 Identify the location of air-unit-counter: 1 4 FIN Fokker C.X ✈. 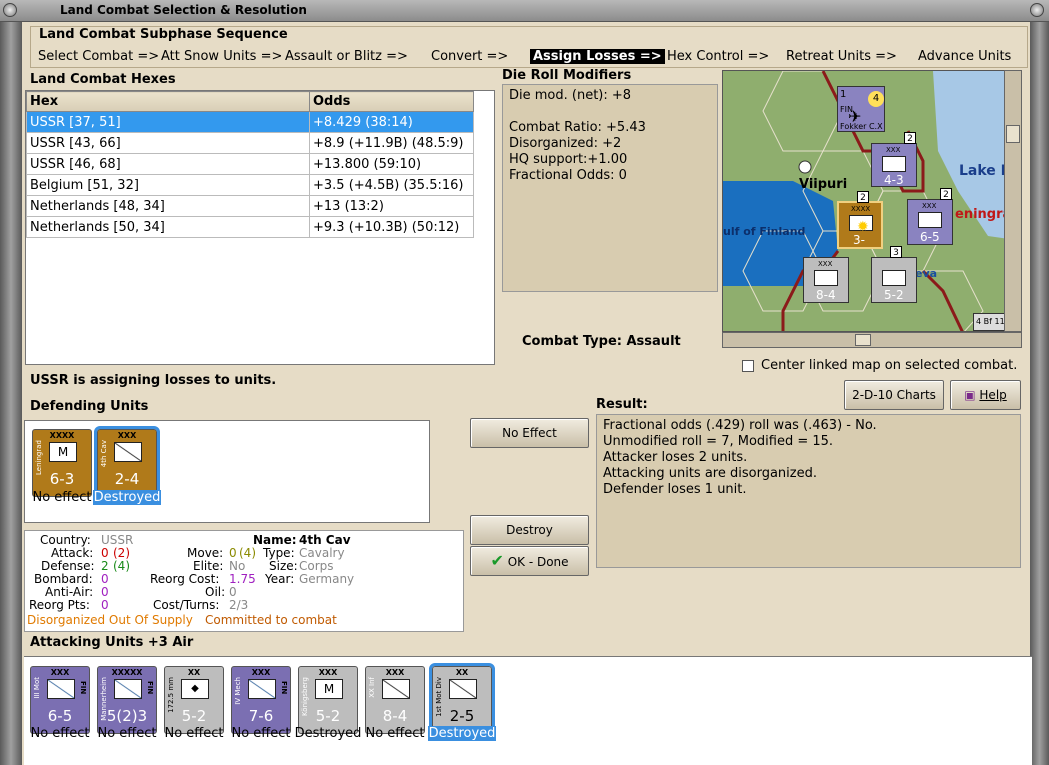
(861, 109).